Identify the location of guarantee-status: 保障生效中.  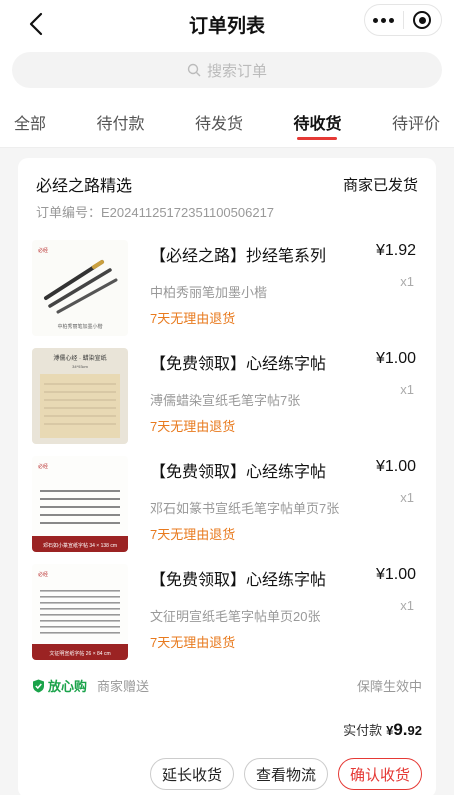
(389, 686).